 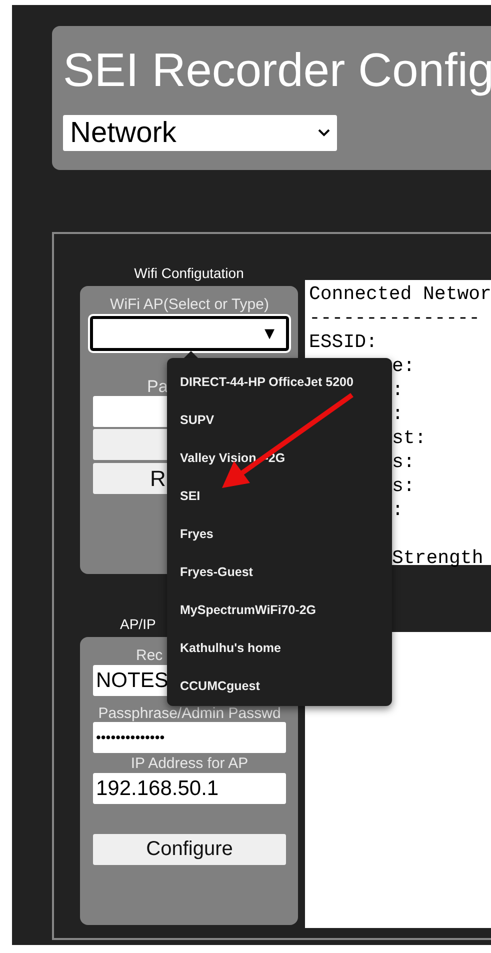 What do you see at coordinates (279, 686) in the screenshot?
I see `menu-item: CCUMCguest` at bounding box center [279, 686].